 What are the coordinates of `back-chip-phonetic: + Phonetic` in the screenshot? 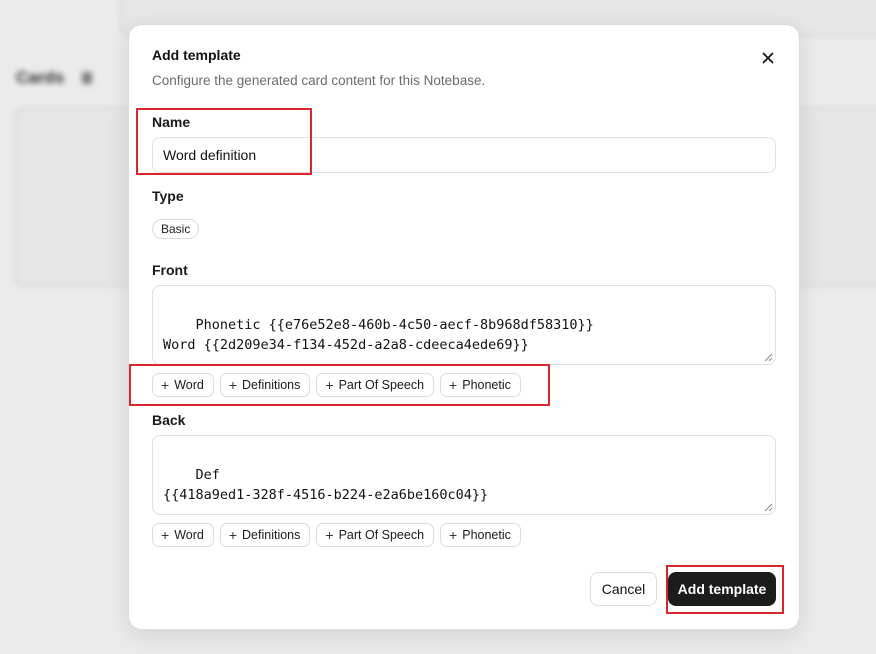 It's located at (480, 535).